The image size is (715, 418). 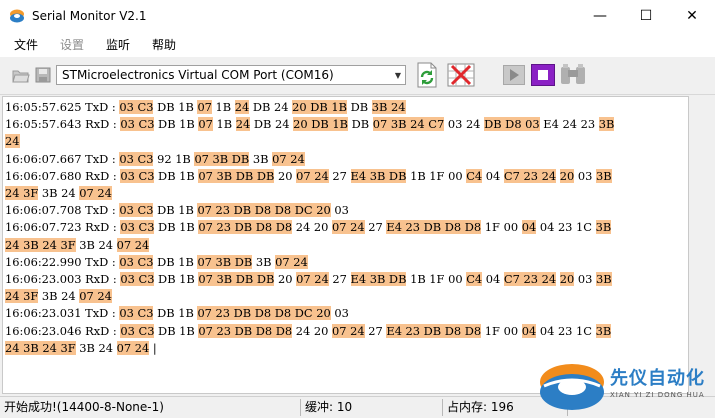 I want to click on log-text: DB 24, so click(x=272, y=124).